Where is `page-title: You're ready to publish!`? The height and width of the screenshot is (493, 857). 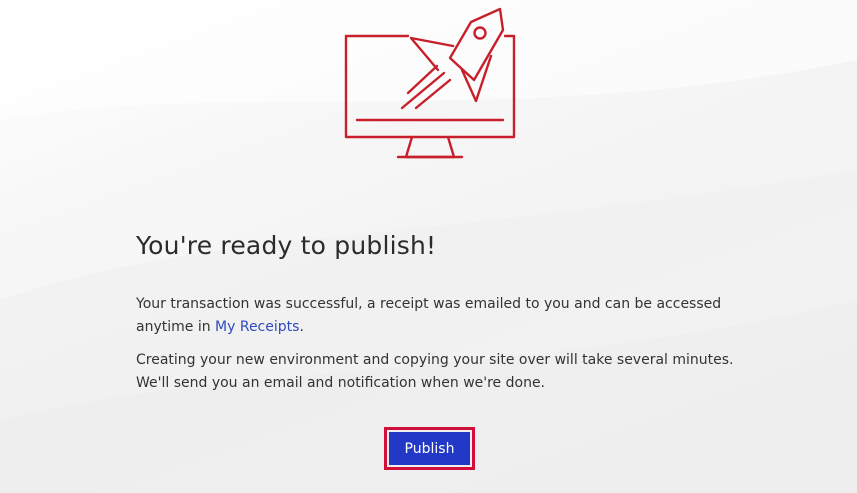 page-title: You're ready to publish! is located at coordinates (286, 245).